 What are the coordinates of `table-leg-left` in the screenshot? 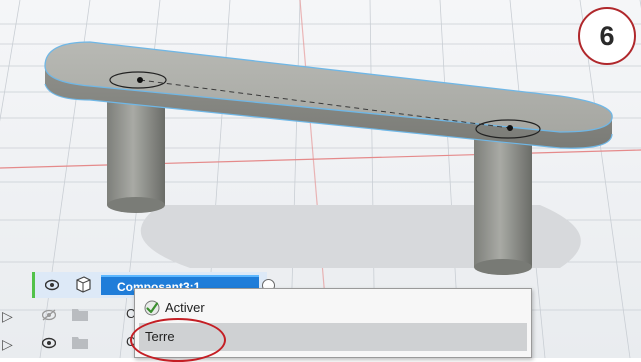 It's located at (136, 151).